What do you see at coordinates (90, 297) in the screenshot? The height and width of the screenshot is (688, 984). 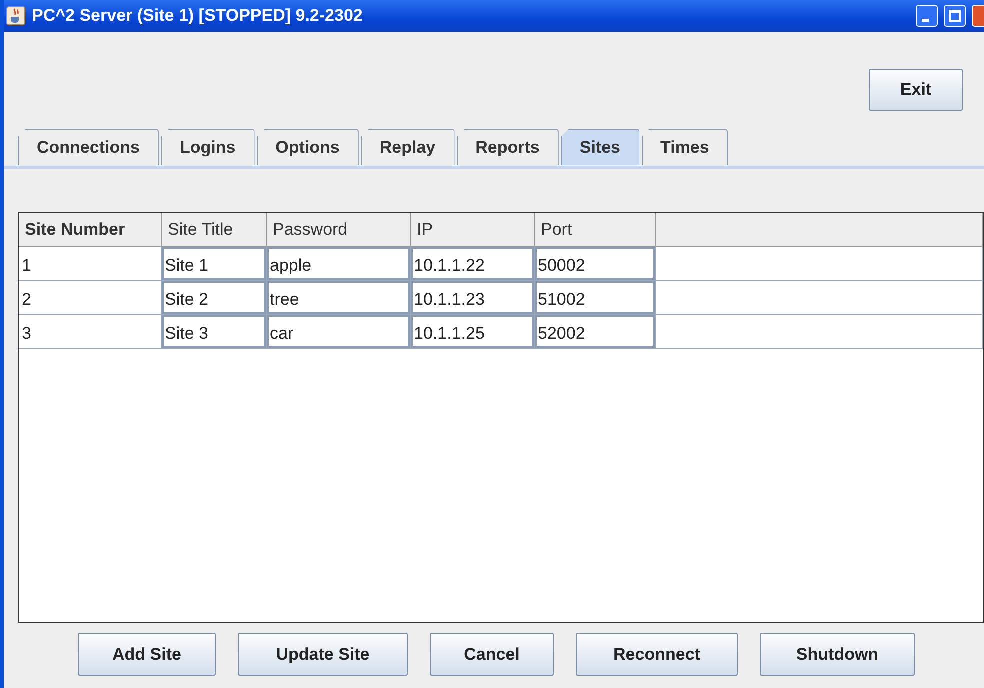 I see `table-cell: 2` at bounding box center [90, 297].